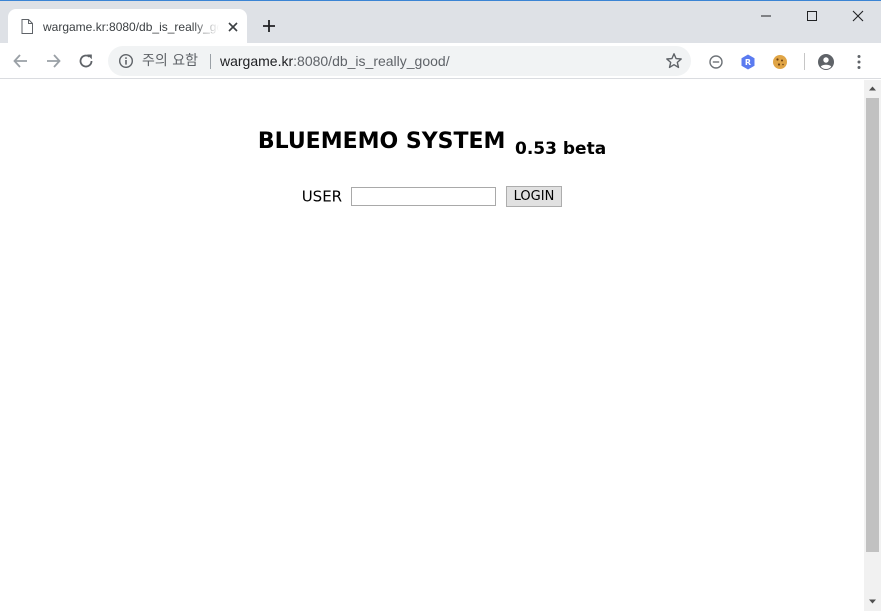 The width and height of the screenshot is (881, 611). What do you see at coordinates (21, 61) in the screenshot?
I see `back-arrow-icon` at bounding box center [21, 61].